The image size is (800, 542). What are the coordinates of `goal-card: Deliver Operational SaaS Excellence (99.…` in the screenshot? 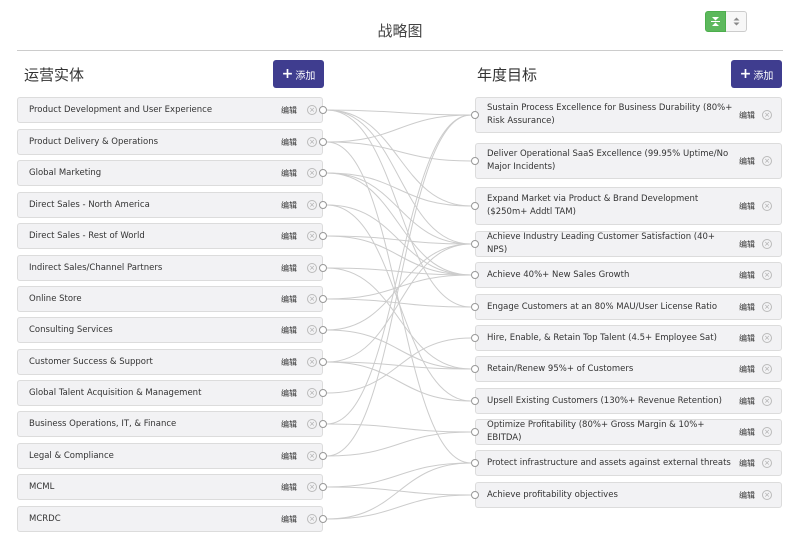 It's located at (628, 161).